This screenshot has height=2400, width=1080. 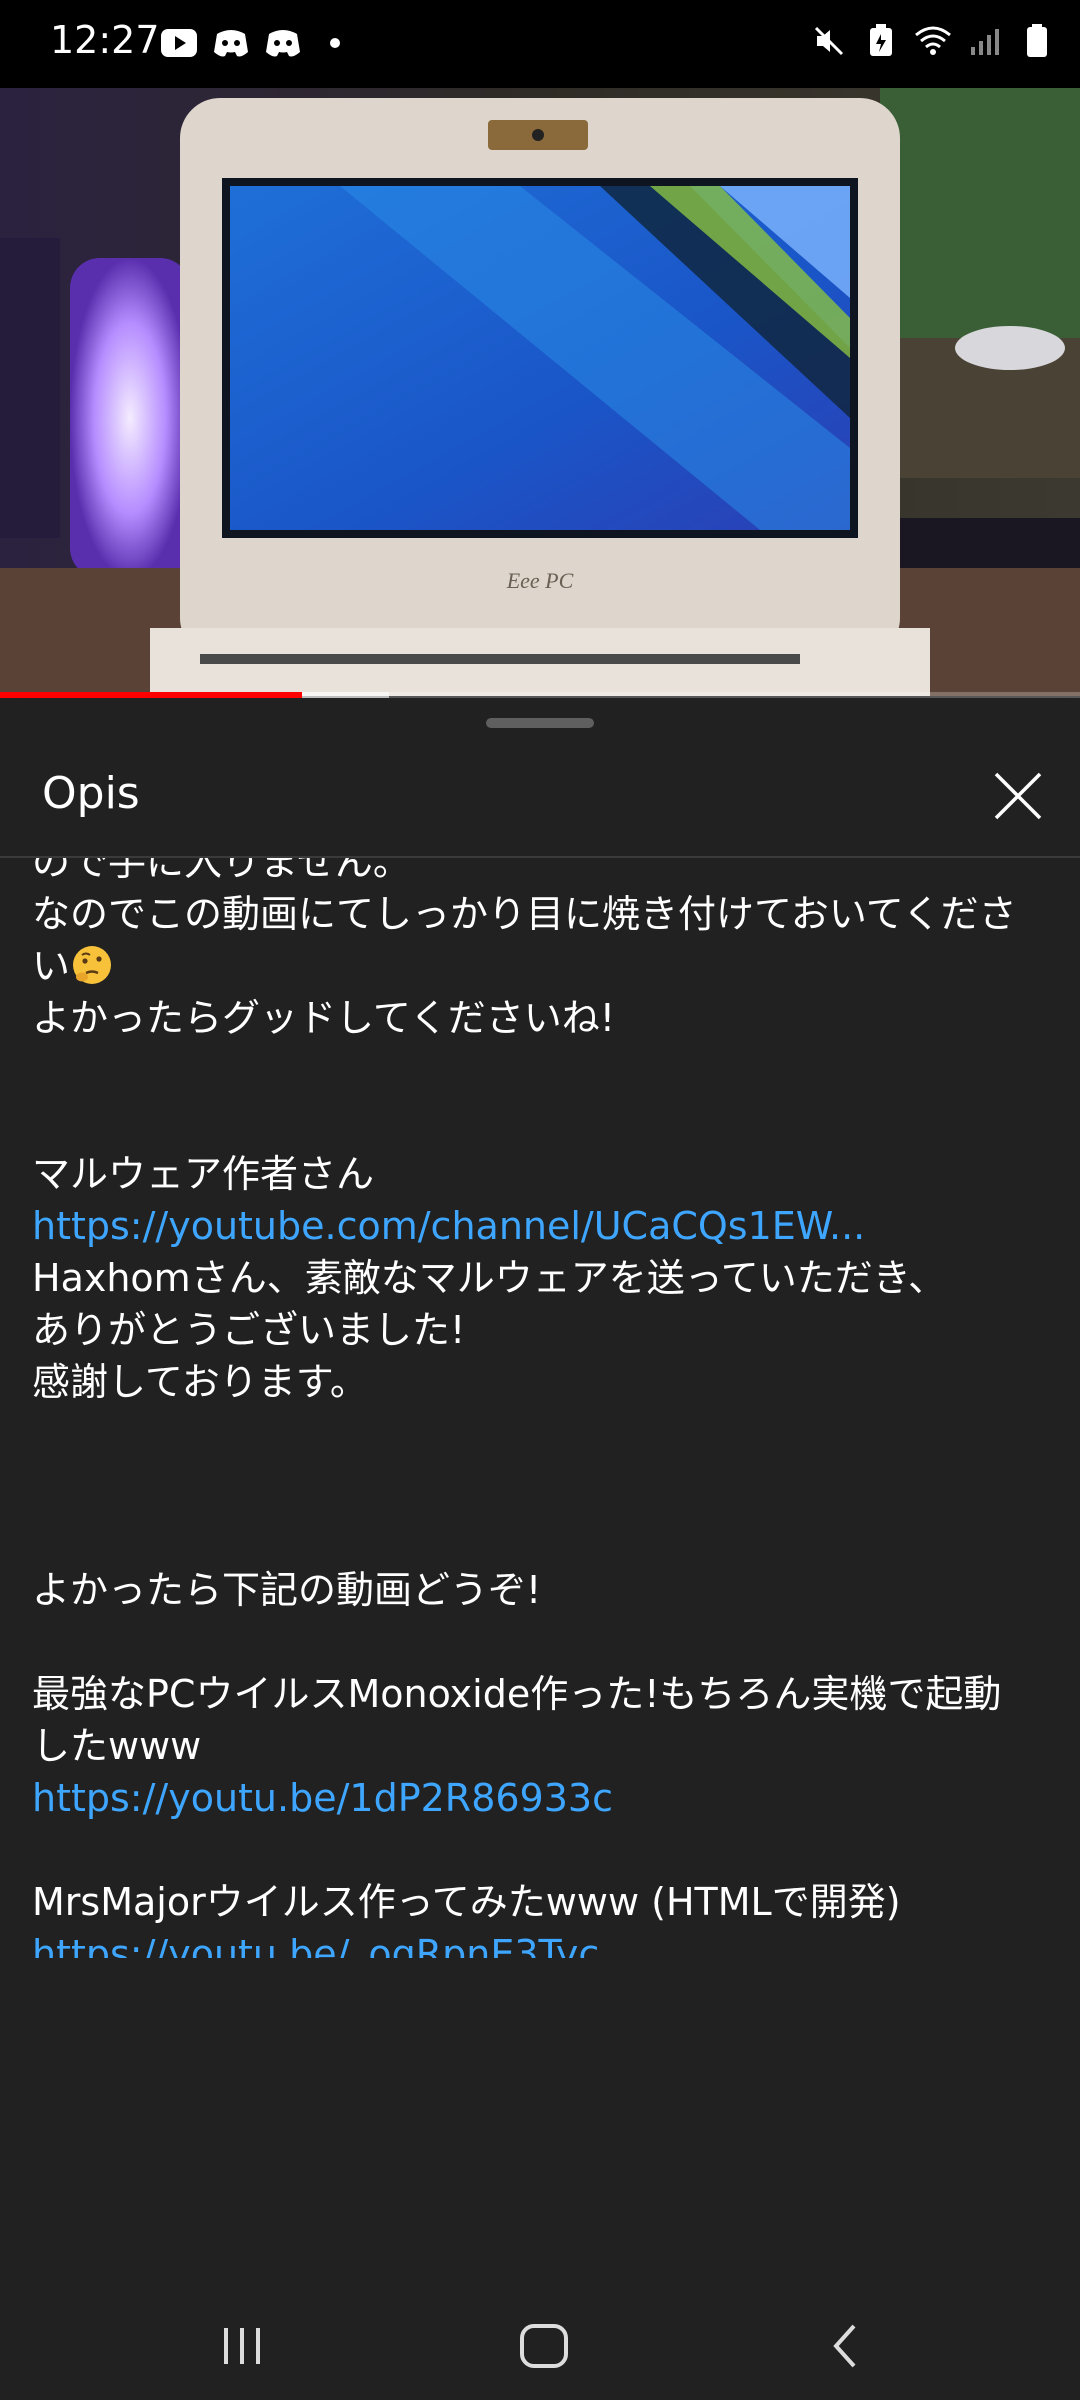 I want to click on description-line: 感謝しております。, so click(x=537, y=1382).